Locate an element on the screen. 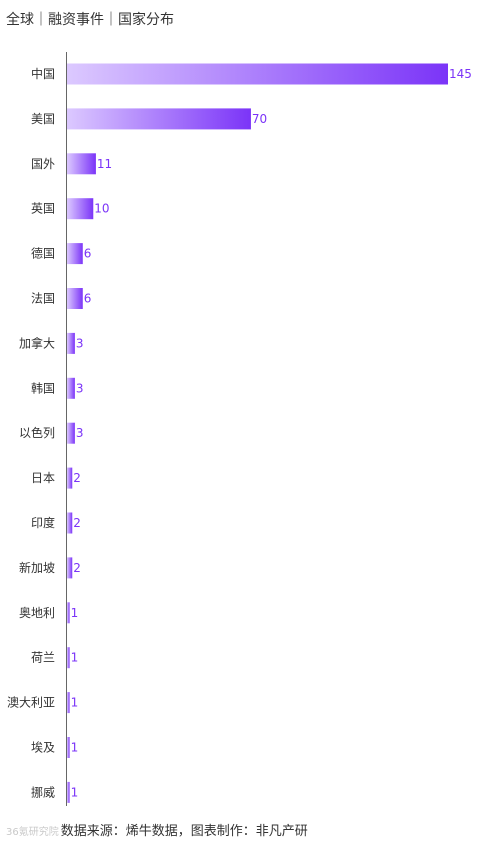  value-label: 10 is located at coordinates (101, 209).